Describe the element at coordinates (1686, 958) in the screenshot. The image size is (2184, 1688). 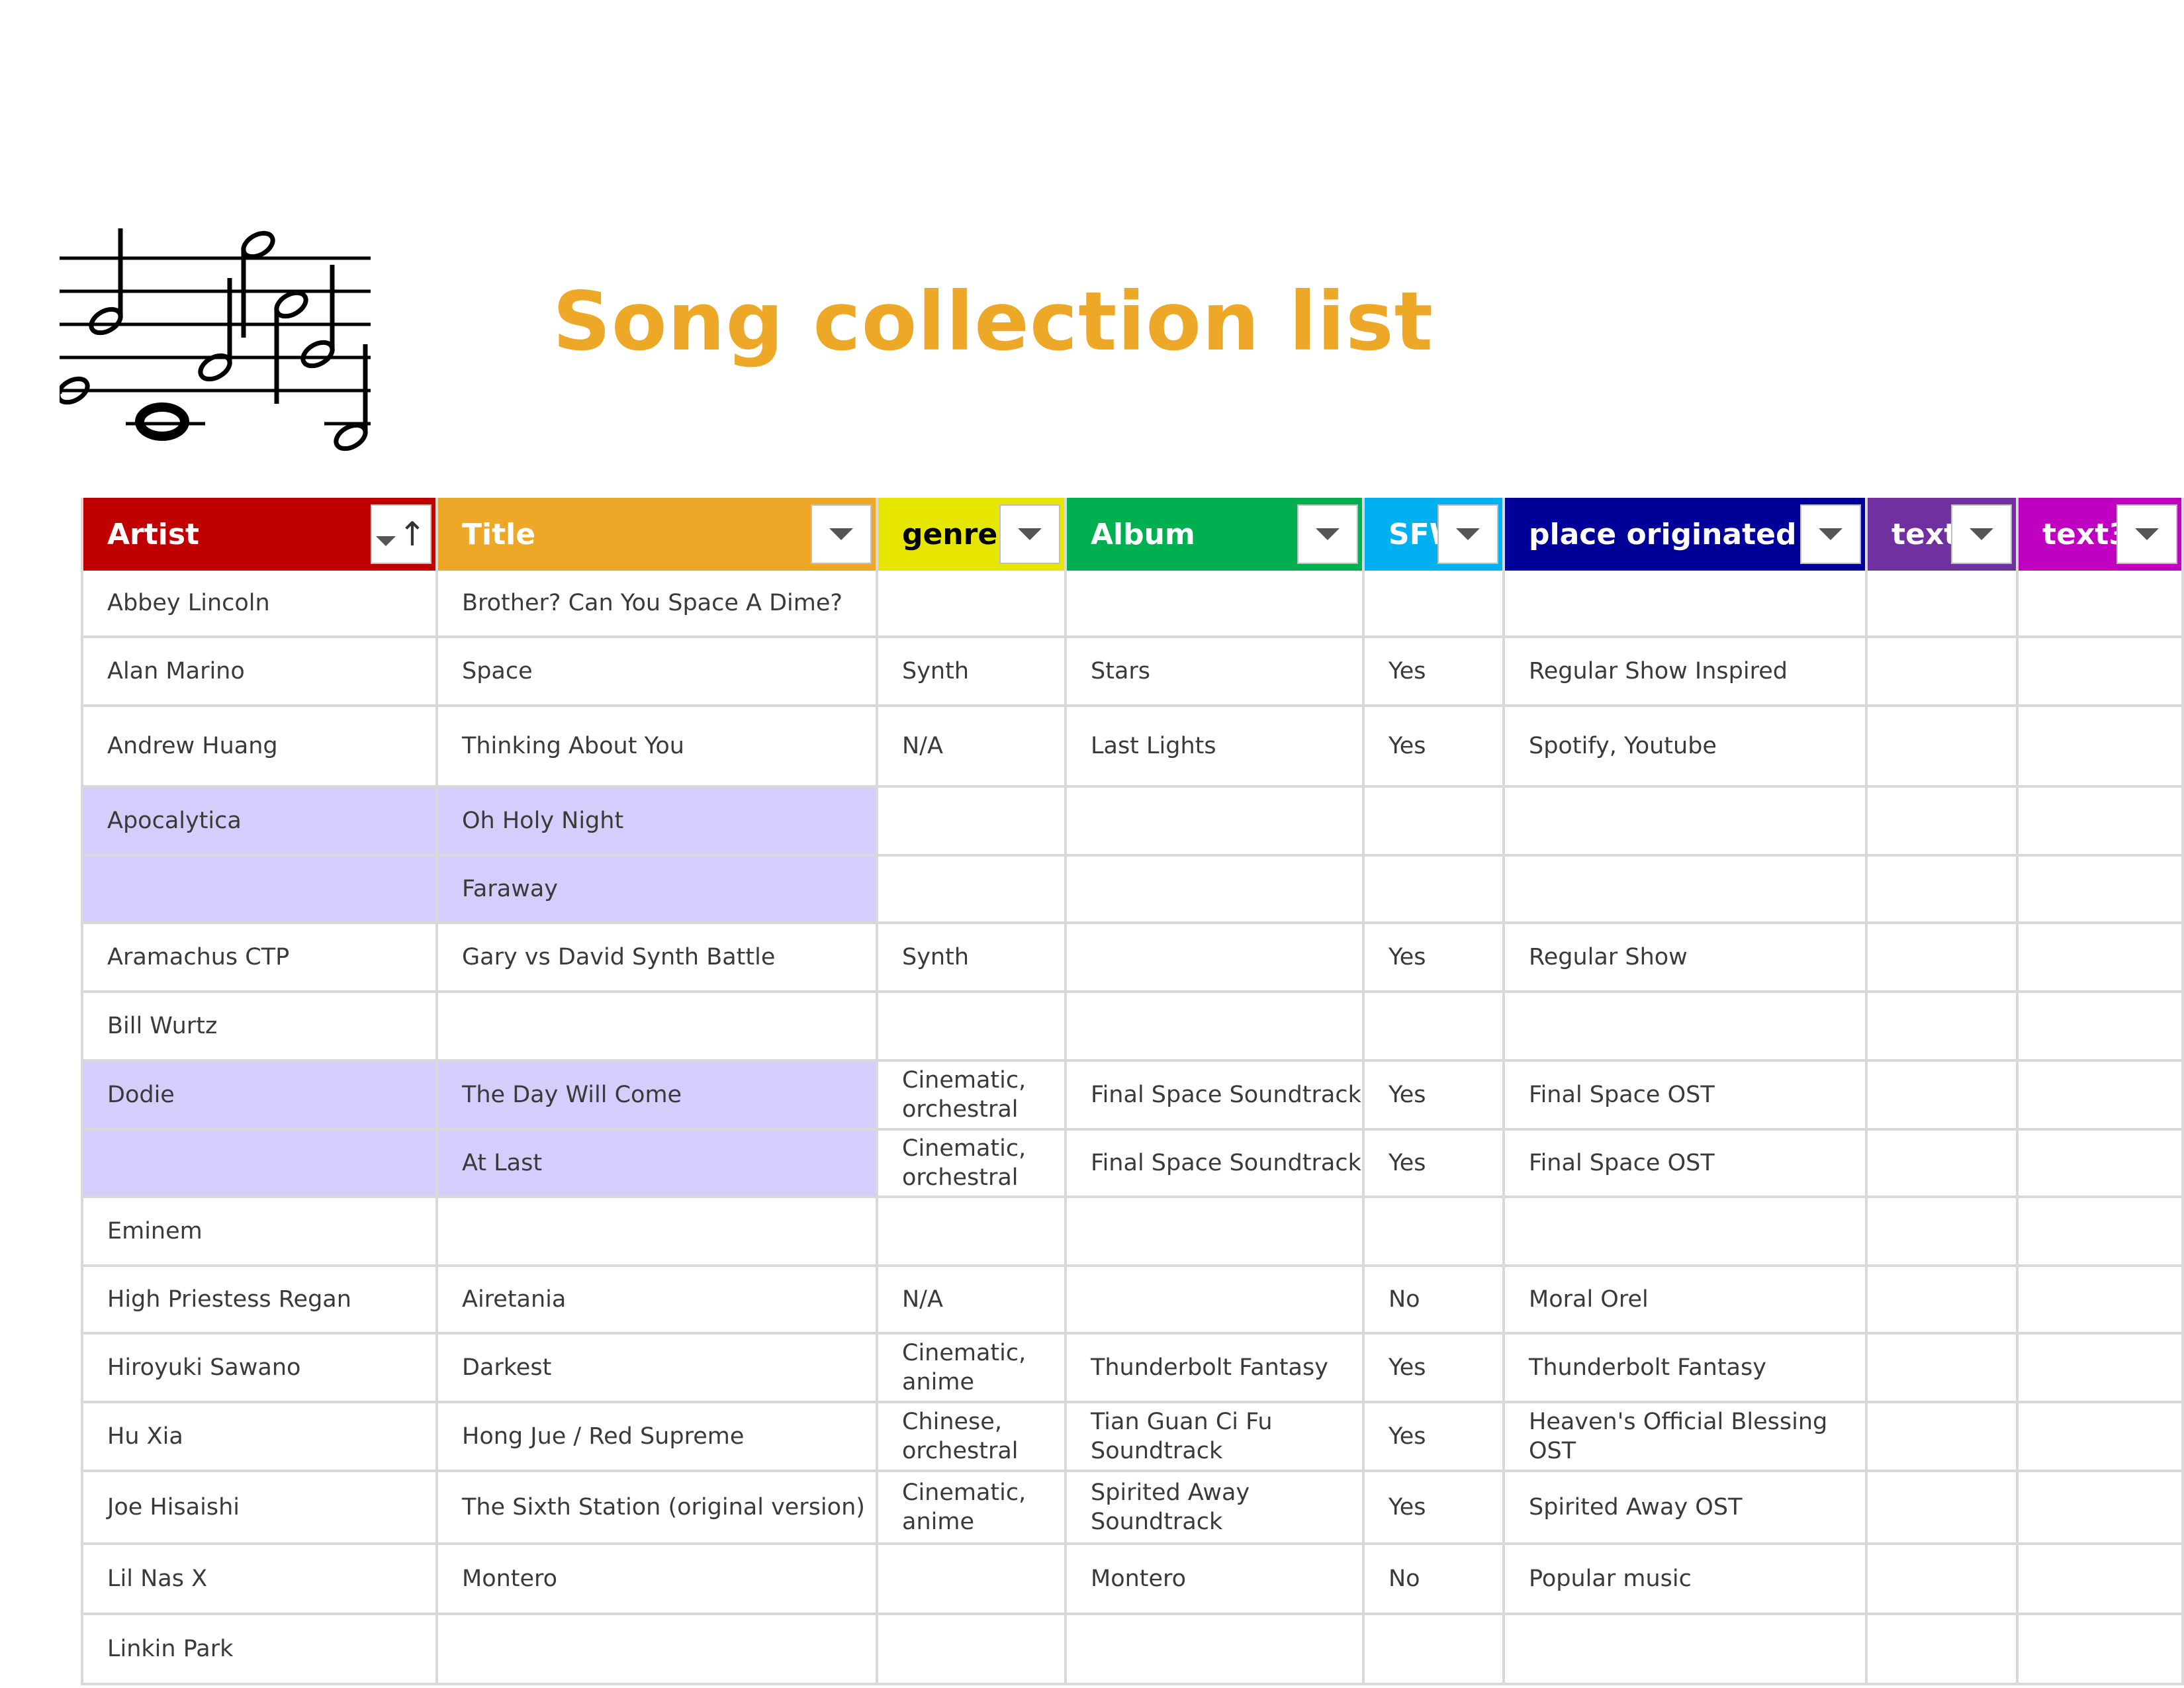
I see `cell-place: Regular Show` at that location.